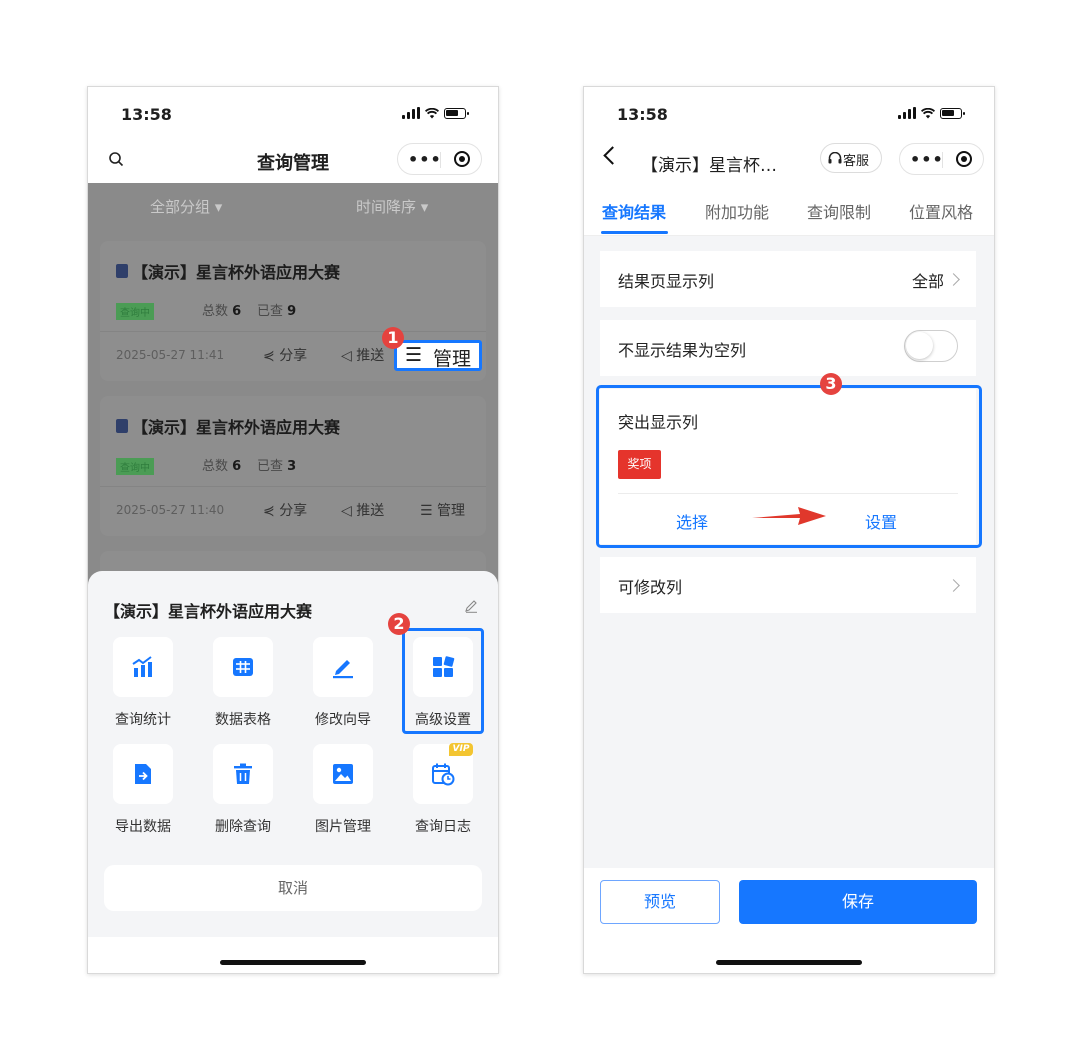 The width and height of the screenshot is (1080, 1059). I want to click on highlight-card-outline, so click(789, 466).